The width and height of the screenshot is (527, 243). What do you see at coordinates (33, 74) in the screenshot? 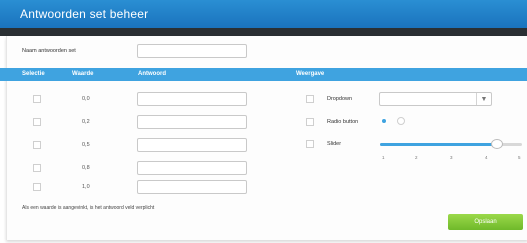
I see `col-selectie: Selectie` at bounding box center [33, 74].